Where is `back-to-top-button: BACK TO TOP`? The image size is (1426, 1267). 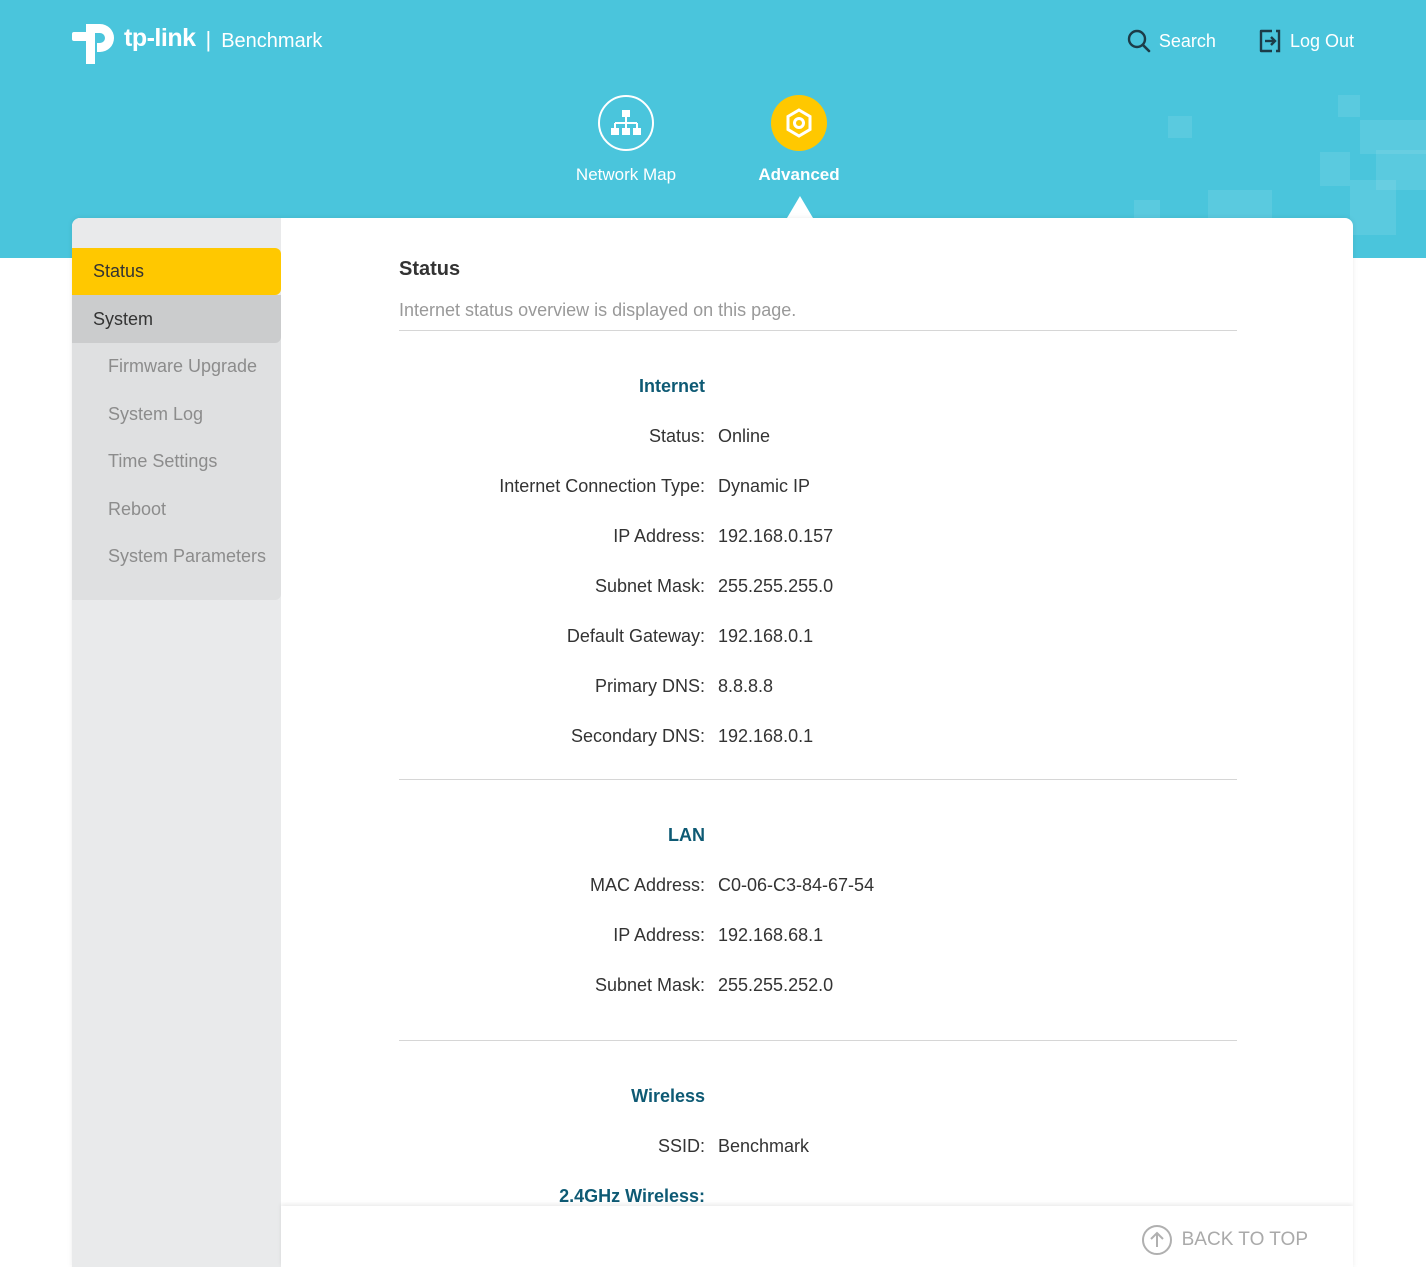
back-to-top-button: BACK TO TOP is located at coordinates (1224, 1240).